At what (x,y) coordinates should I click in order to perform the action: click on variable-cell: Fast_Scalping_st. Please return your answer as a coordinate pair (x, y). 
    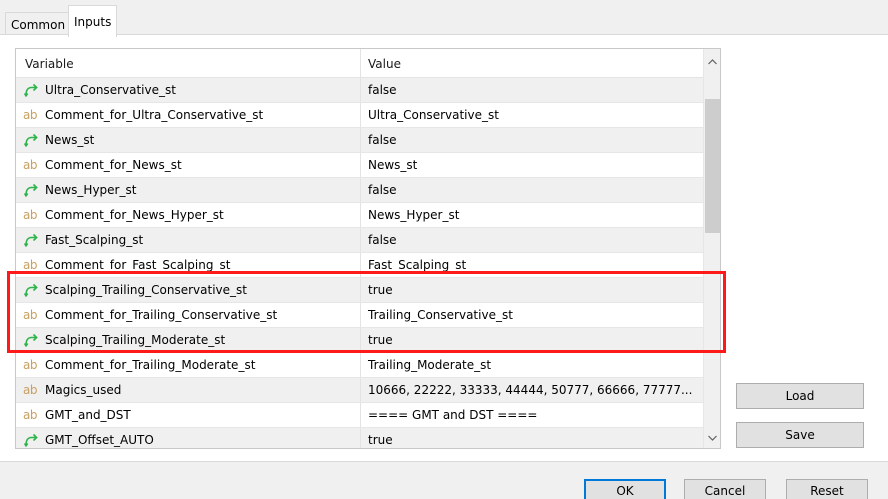
    Looking at the image, I should click on (188, 240).